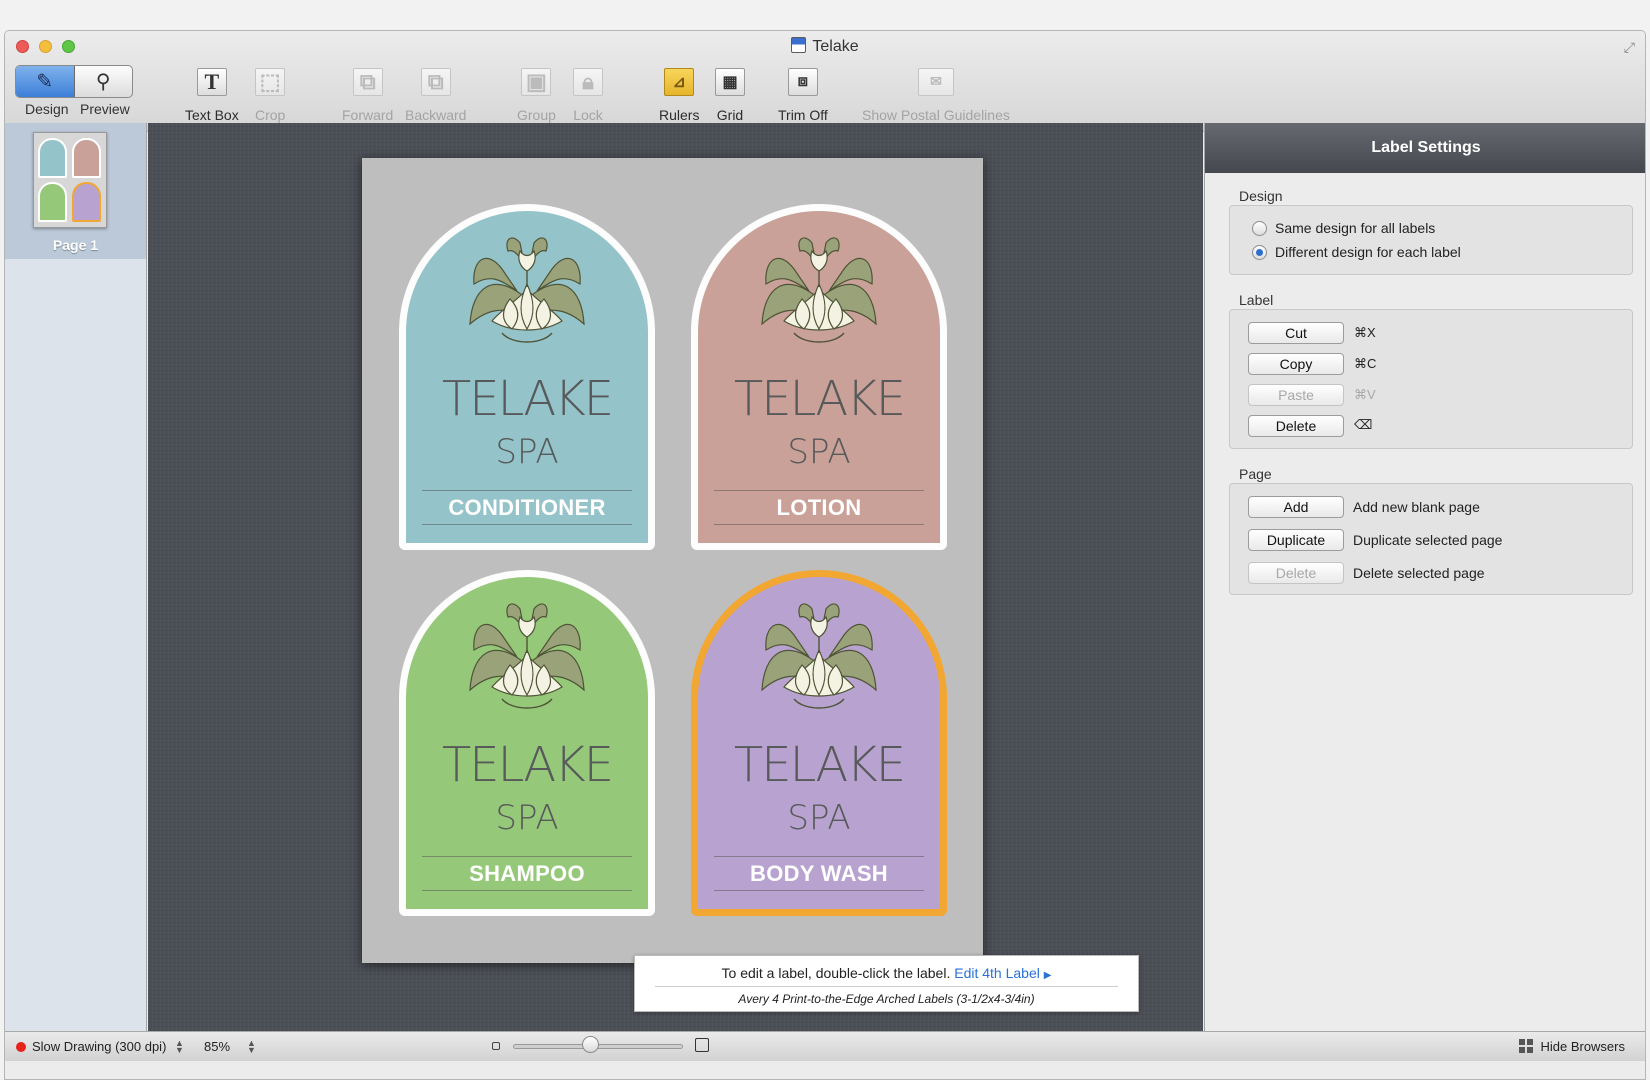 The height and width of the screenshot is (1080, 1650). I want to click on same-design-option: Same design for all labels, so click(1343, 228).